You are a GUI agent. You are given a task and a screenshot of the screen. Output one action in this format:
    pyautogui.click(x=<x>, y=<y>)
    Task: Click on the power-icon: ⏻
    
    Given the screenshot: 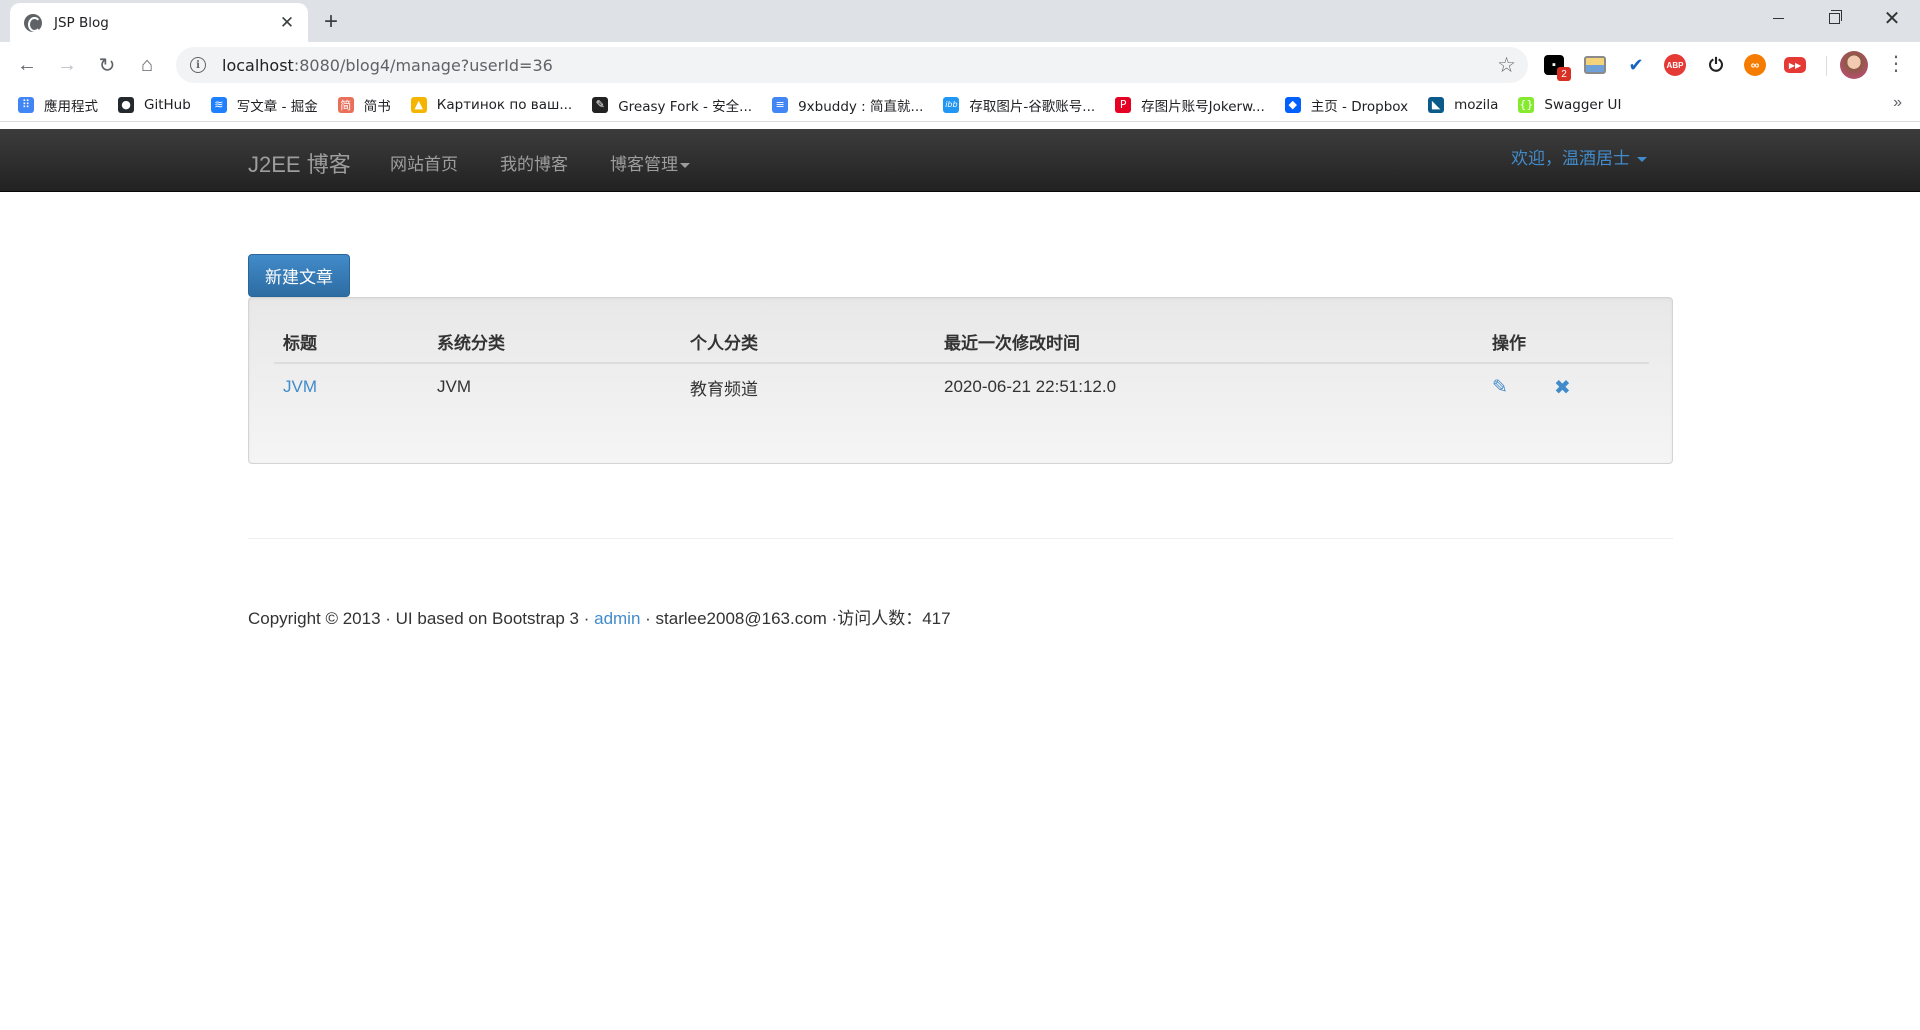 What is the action you would take?
    pyautogui.click(x=1716, y=65)
    